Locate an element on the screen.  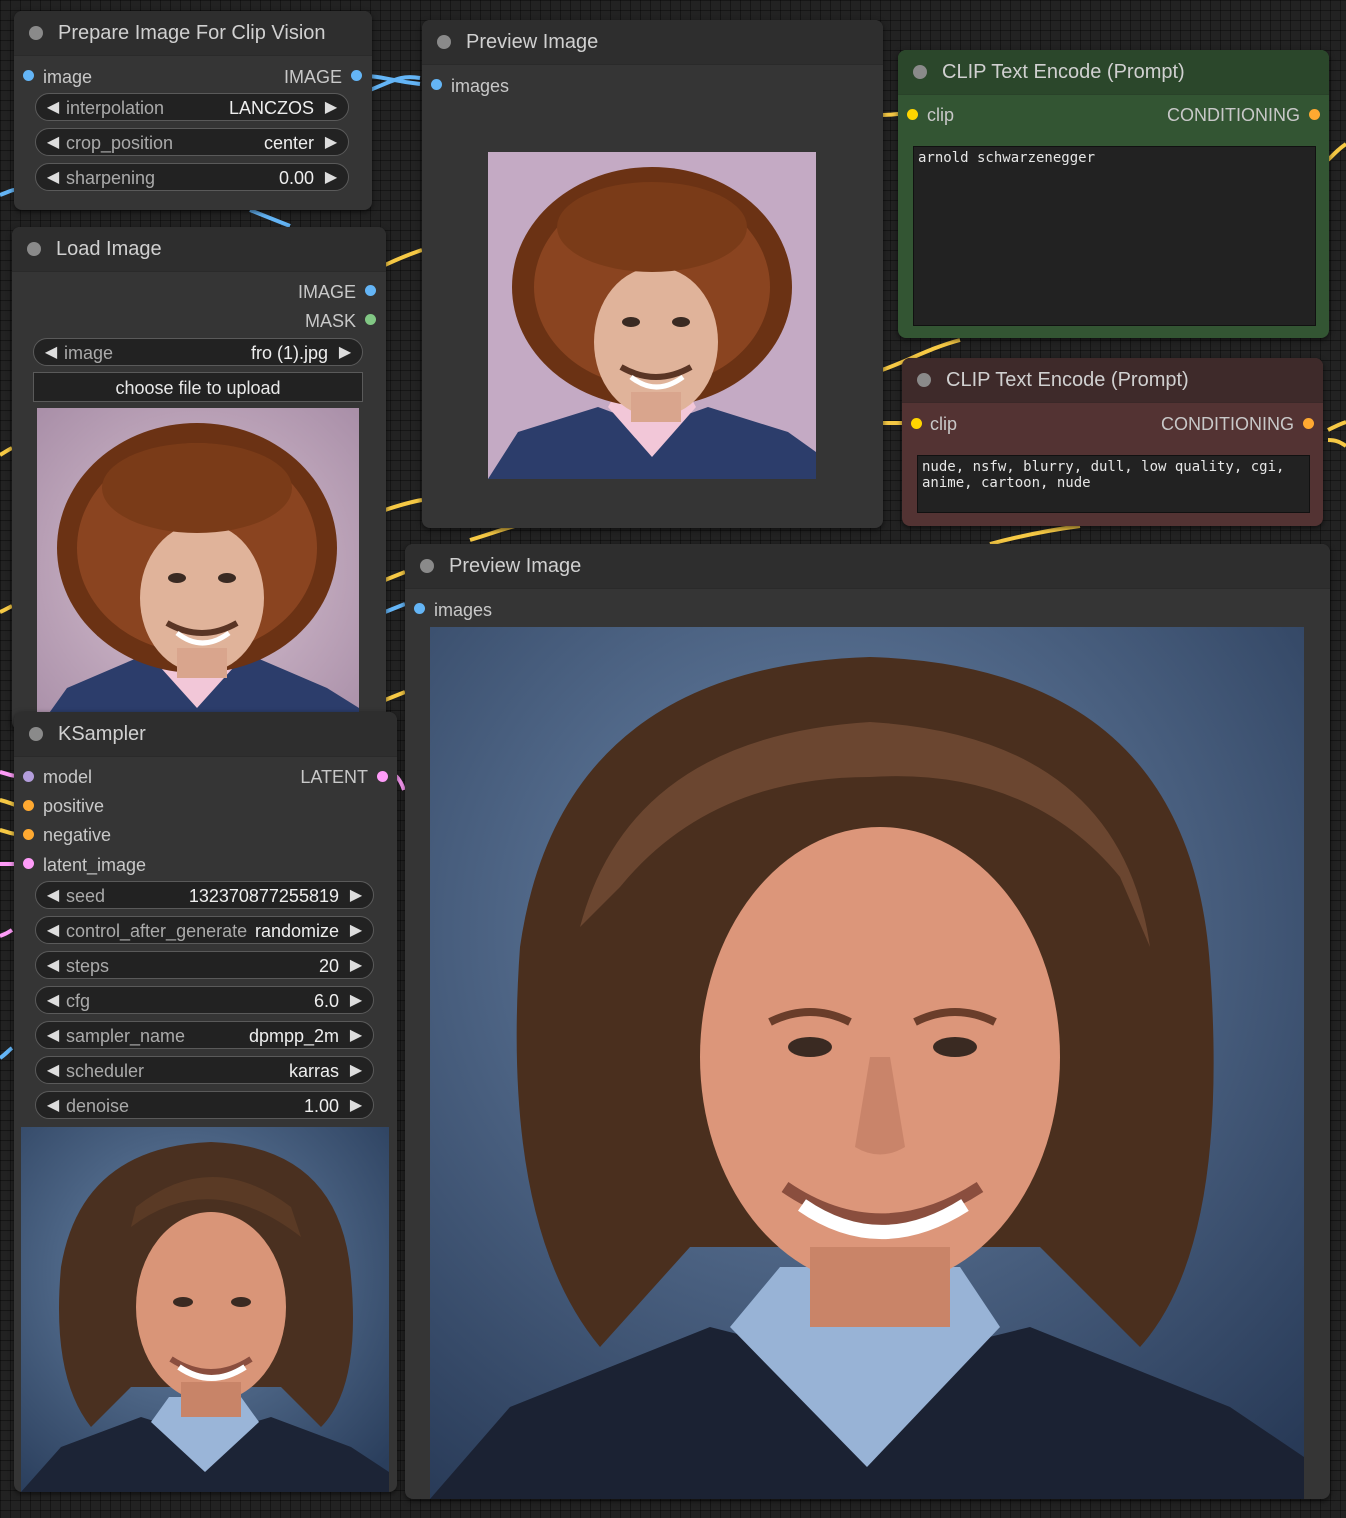
node-title-bar: Prepare Image For Clip Vision is located at coordinates (193, 33).